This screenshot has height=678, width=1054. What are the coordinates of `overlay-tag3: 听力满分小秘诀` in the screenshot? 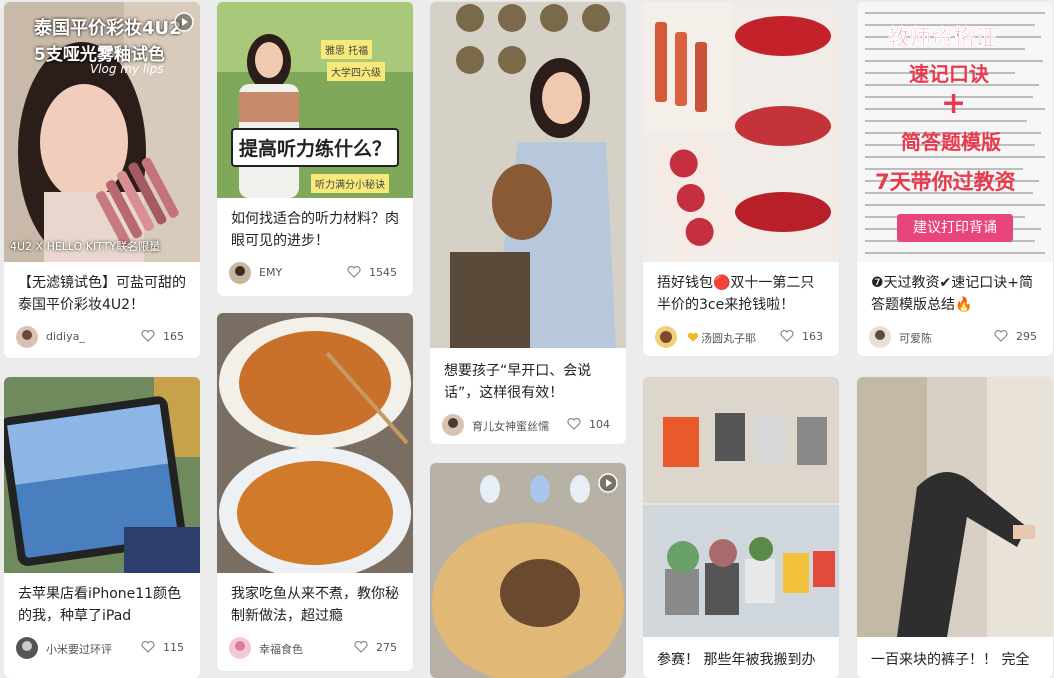 It's located at (350, 183).